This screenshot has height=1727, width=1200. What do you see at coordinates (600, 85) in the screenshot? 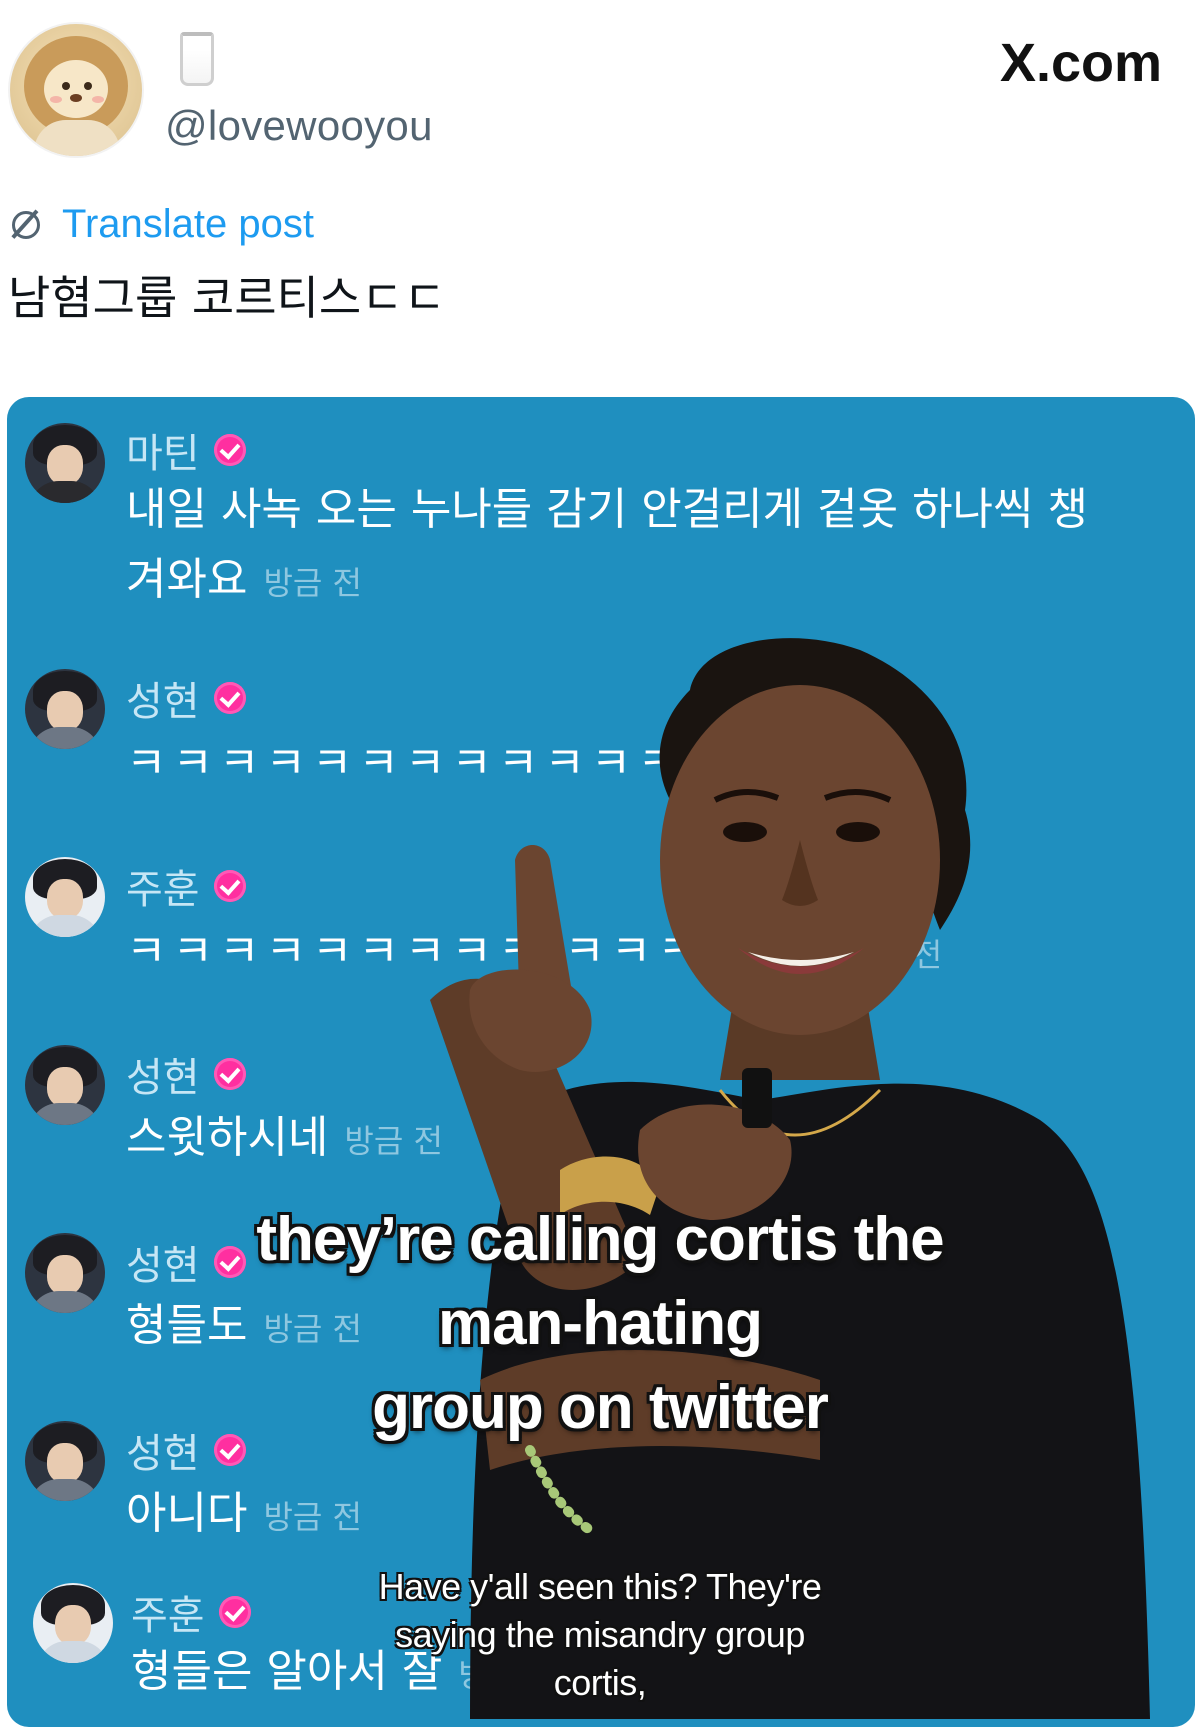
I see `post-header: @lovewooyou X.com` at bounding box center [600, 85].